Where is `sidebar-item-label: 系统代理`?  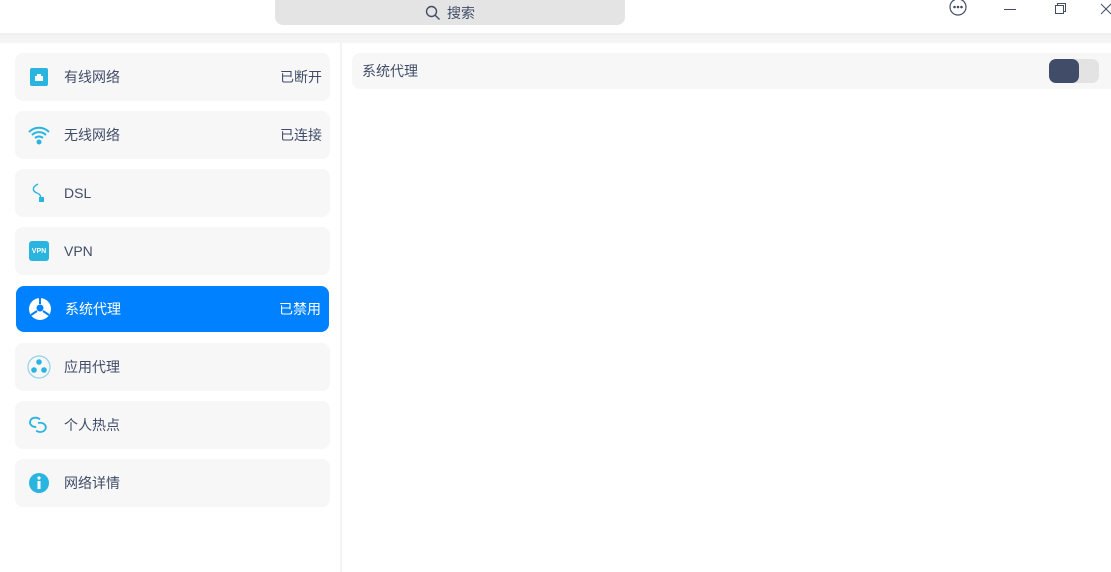 sidebar-item-label: 系统代理 is located at coordinates (93, 309).